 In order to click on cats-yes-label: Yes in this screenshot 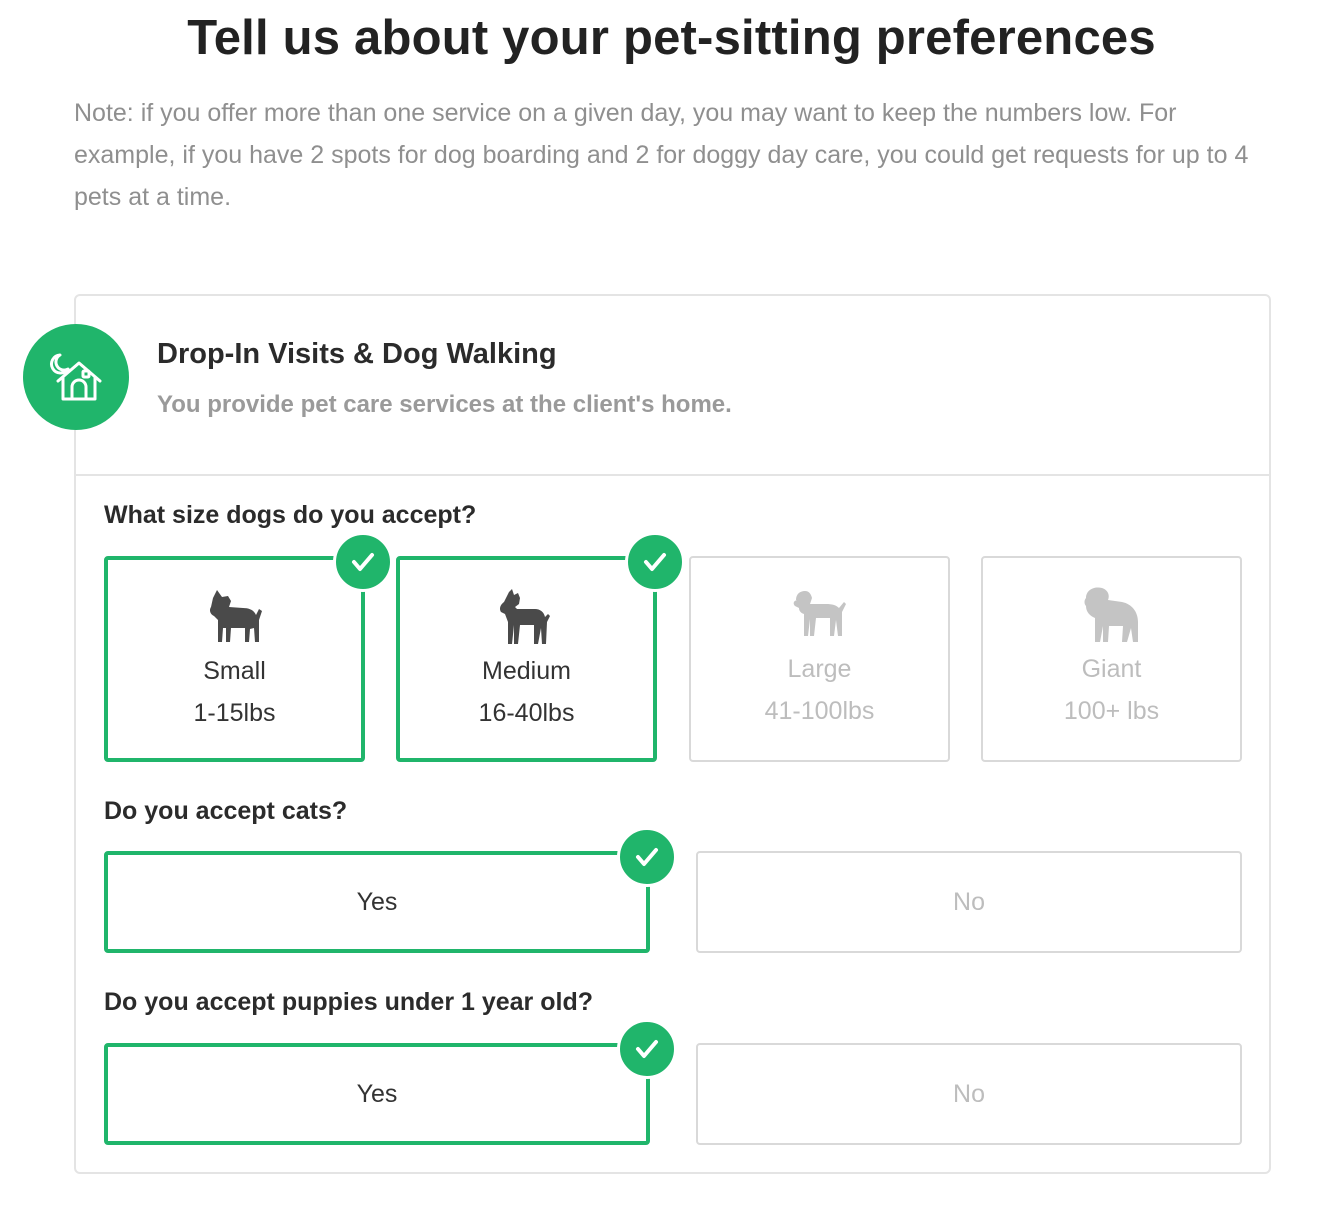, I will do `click(377, 901)`.